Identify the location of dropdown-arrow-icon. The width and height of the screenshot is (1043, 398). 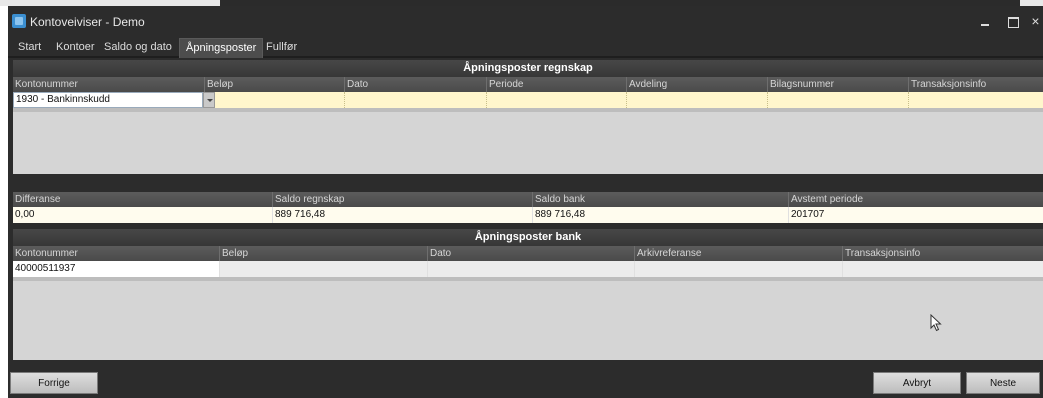
(209, 100).